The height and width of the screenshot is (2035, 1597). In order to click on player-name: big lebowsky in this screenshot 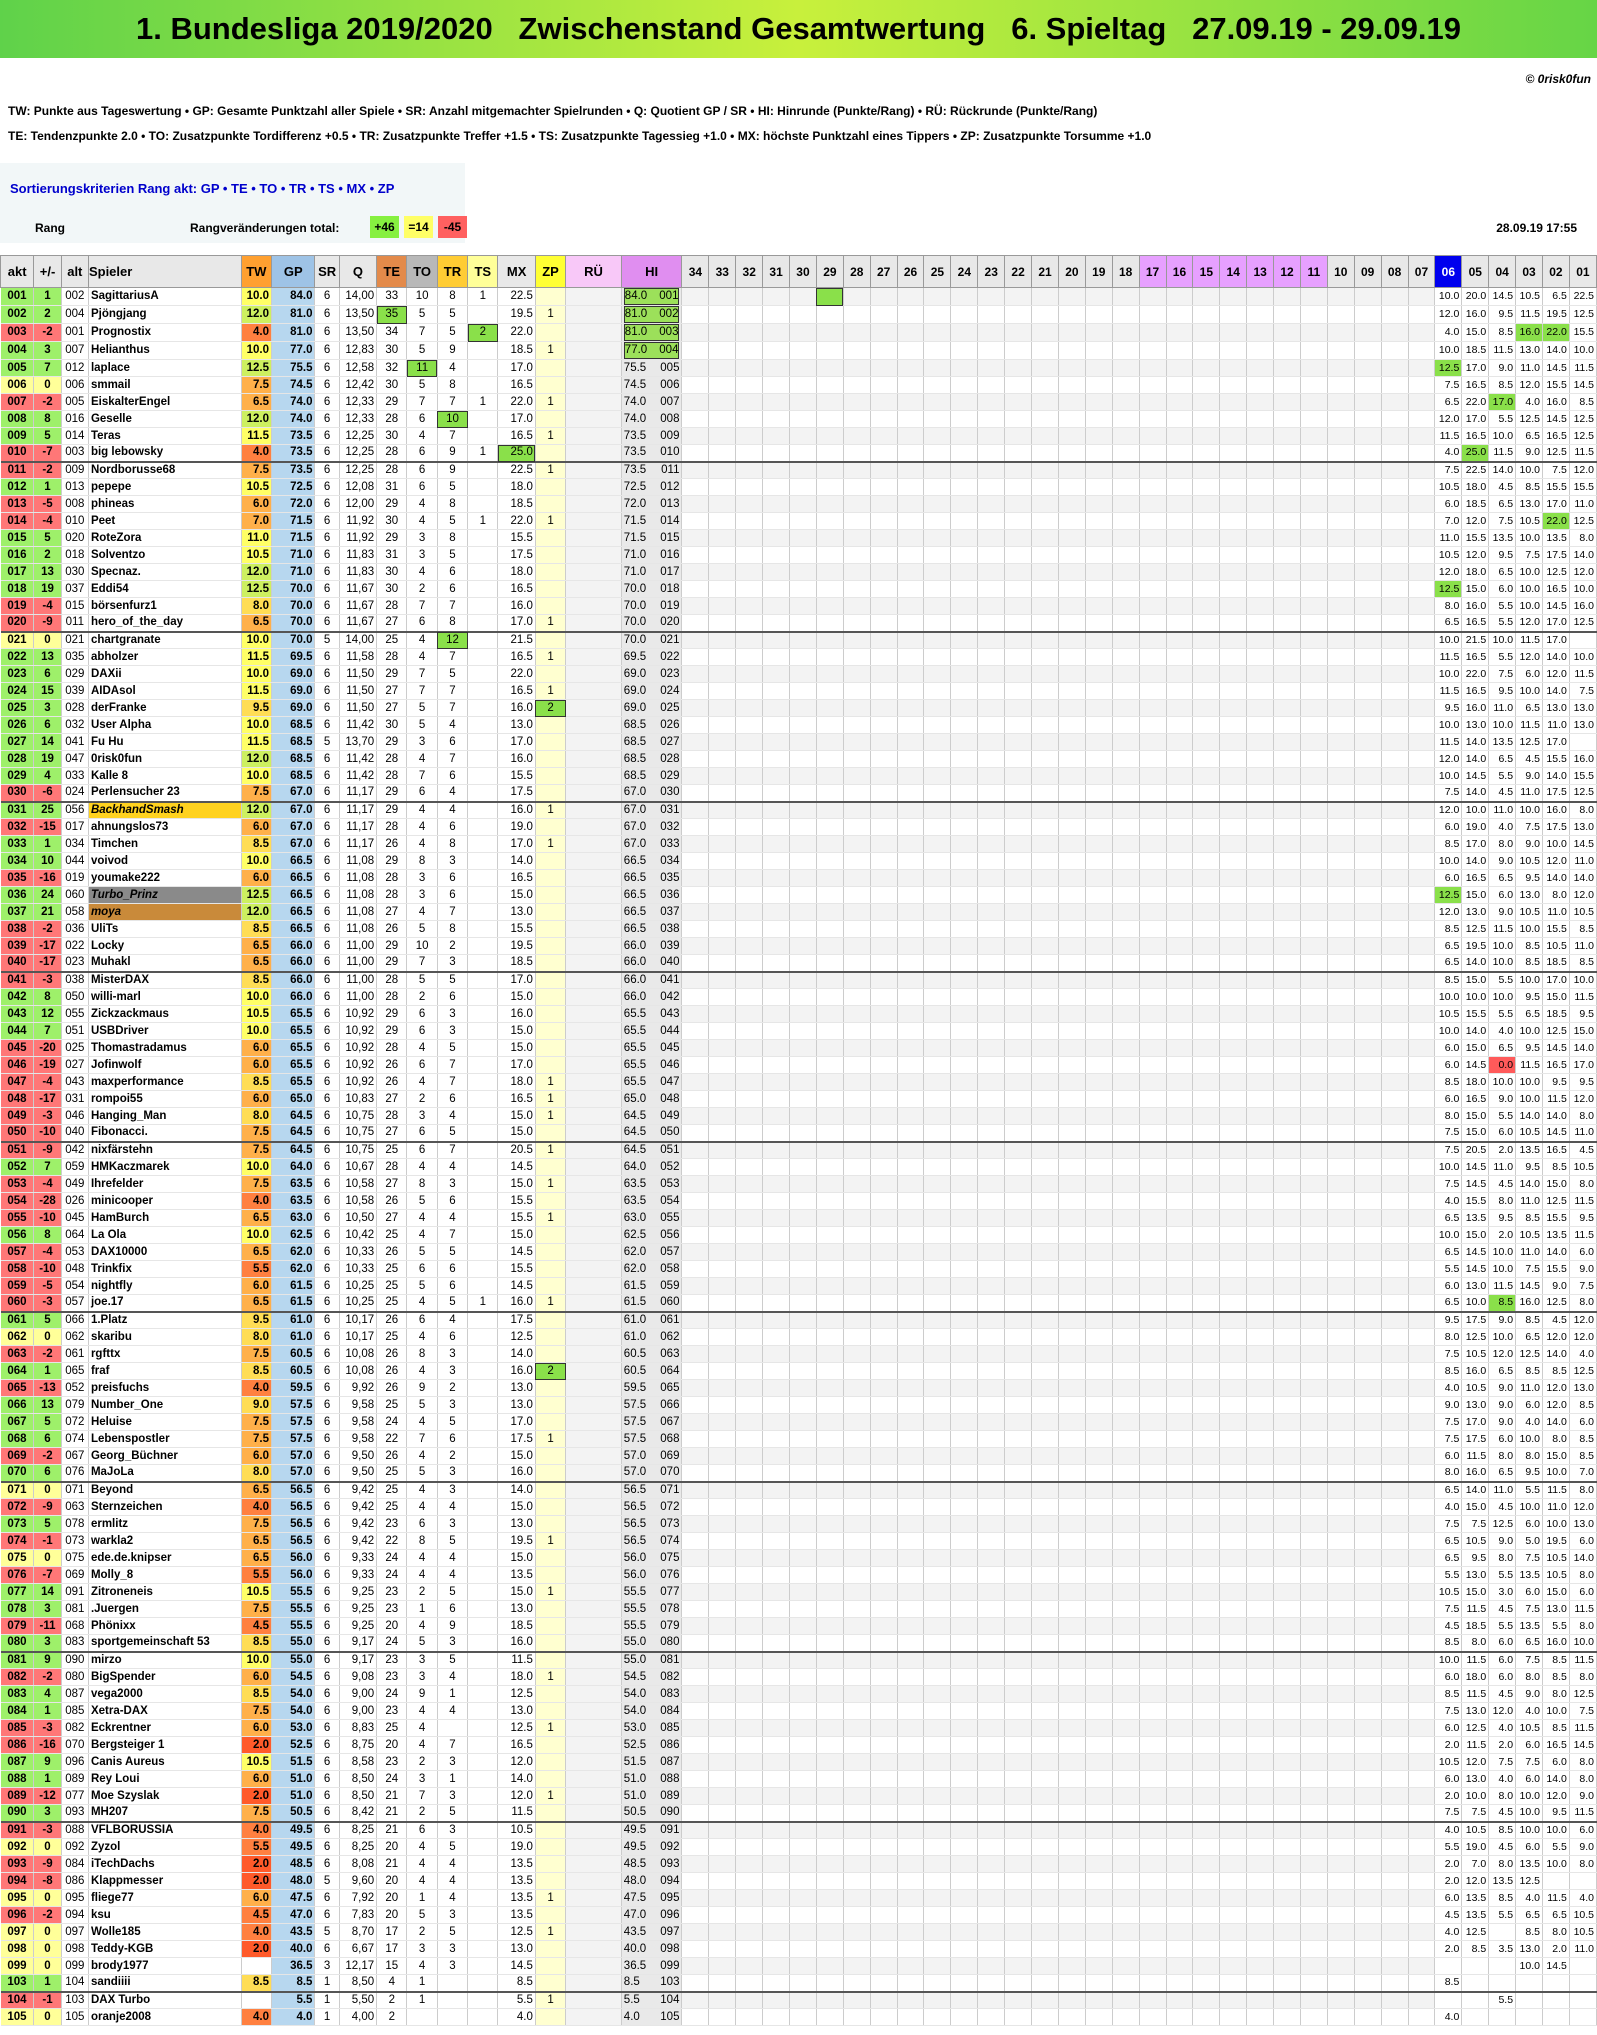, I will do `click(165, 453)`.